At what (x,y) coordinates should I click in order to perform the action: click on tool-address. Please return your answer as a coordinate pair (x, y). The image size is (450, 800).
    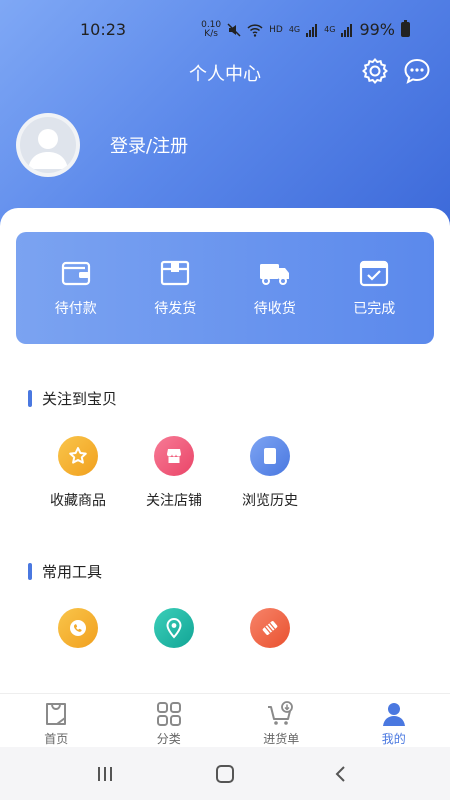
    Looking at the image, I should click on (174, 628).